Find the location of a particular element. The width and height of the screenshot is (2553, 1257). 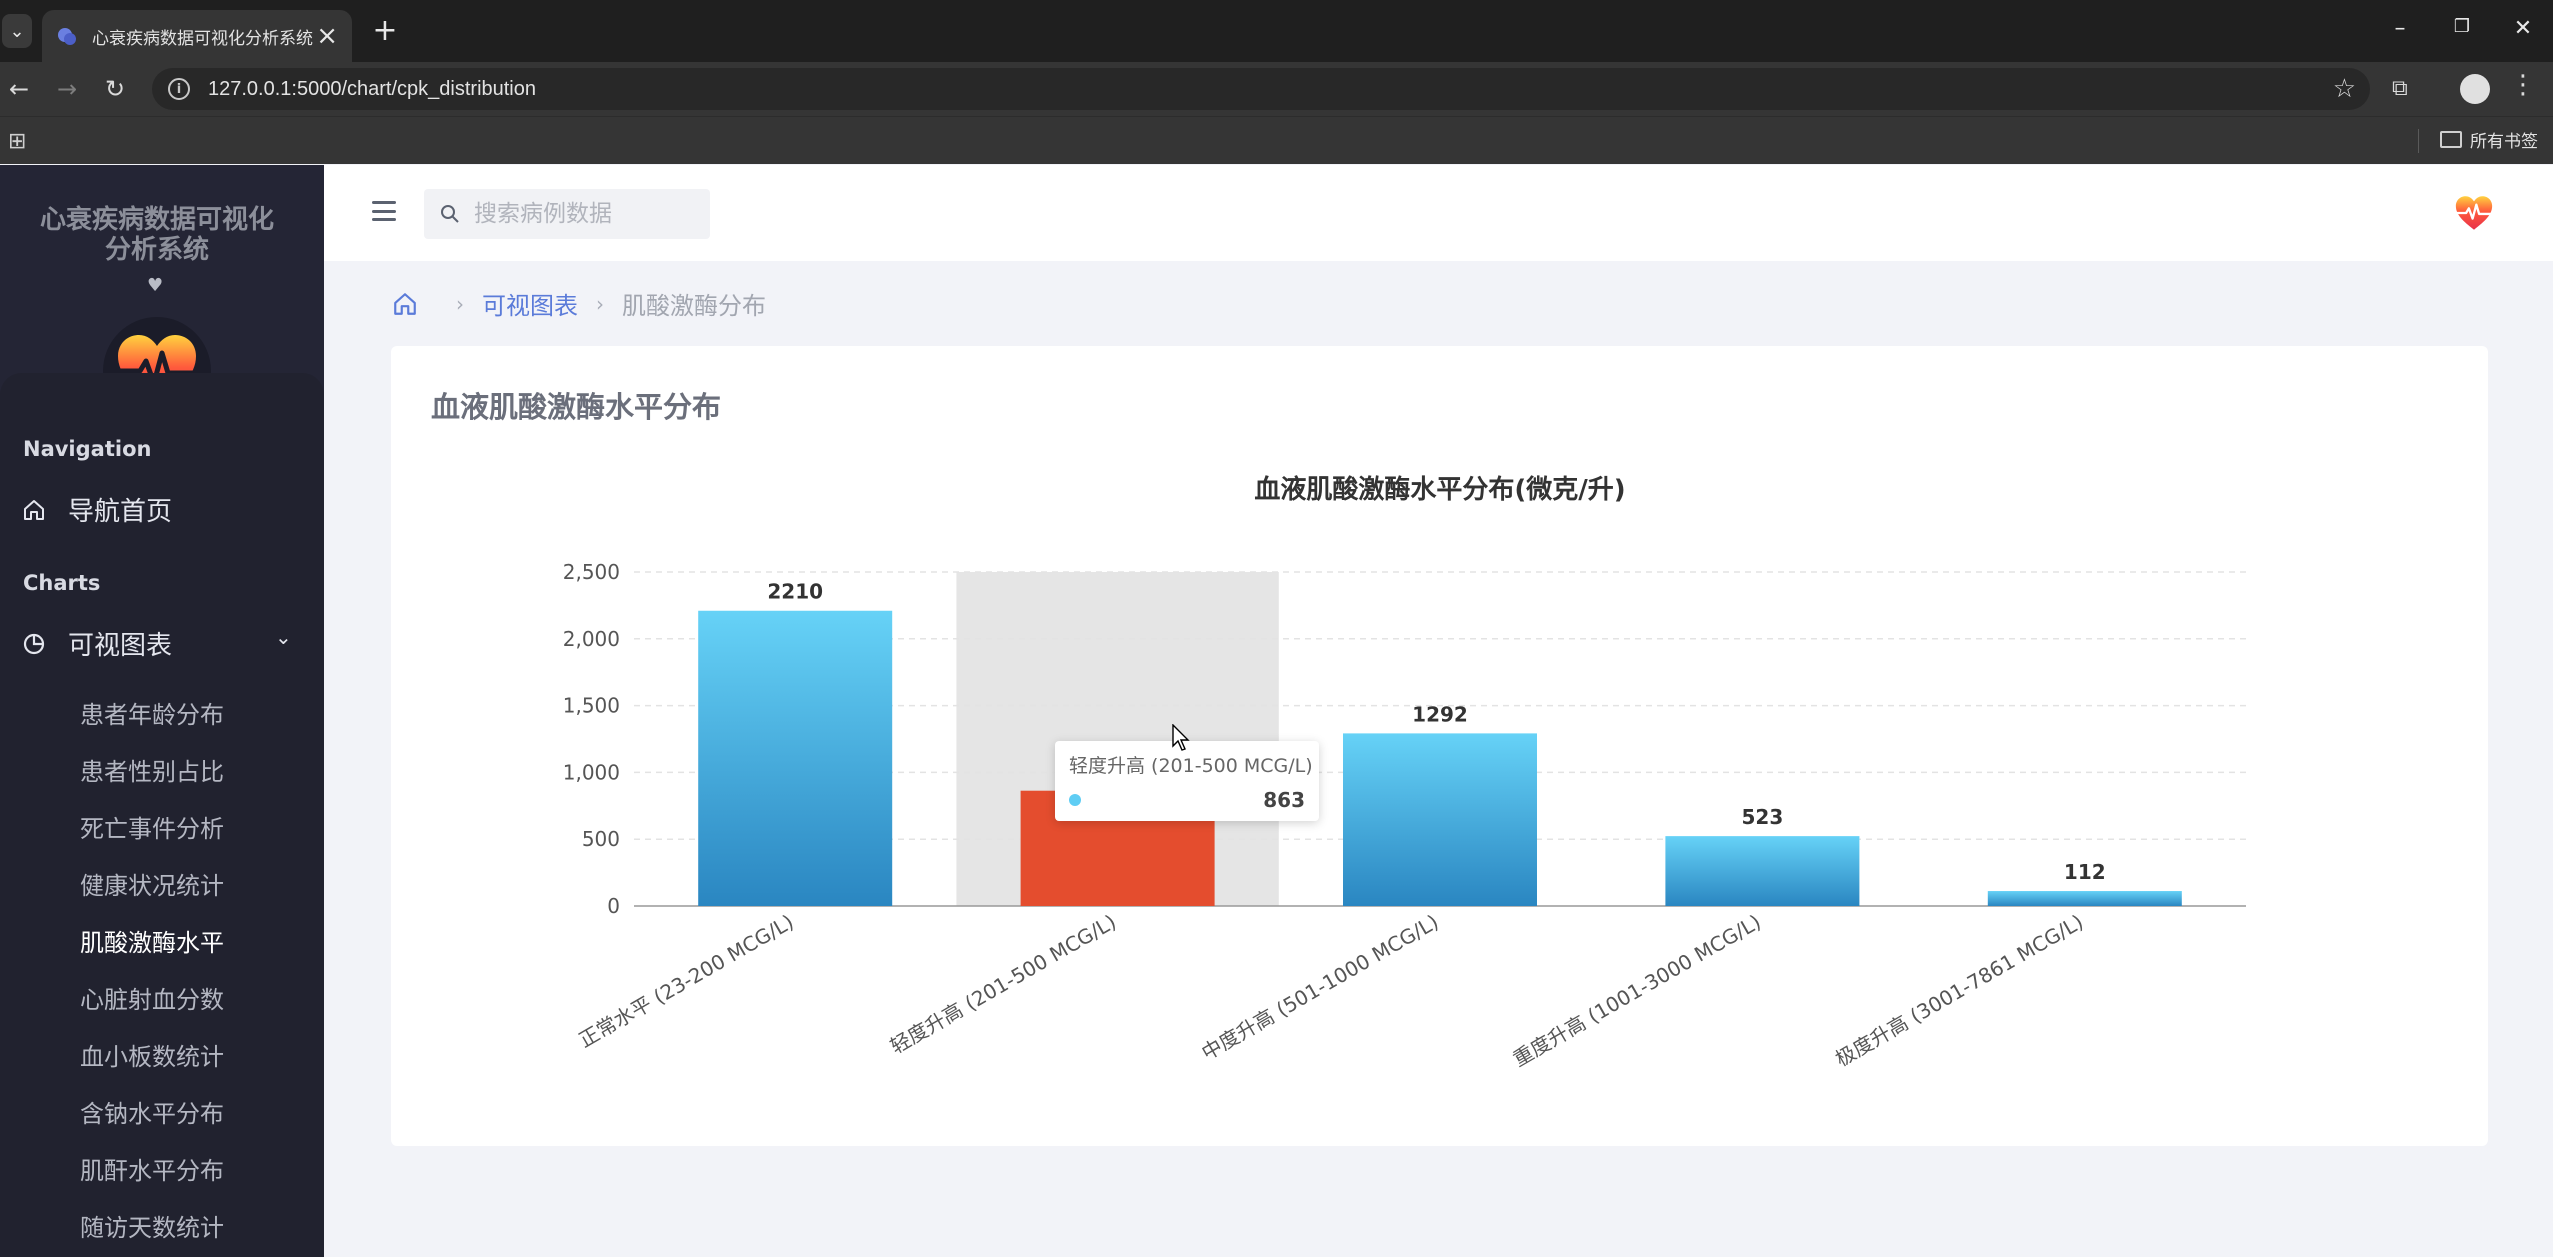

tooltip-series-dot is located at coordinates (1075, 800).